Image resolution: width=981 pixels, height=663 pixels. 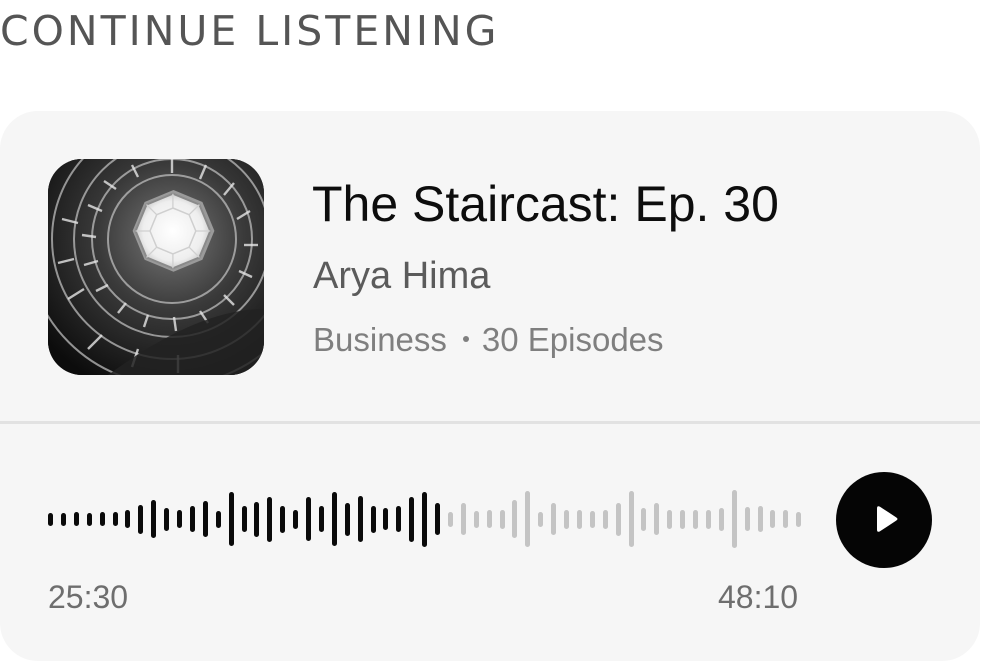 I want to click on current-time: 25:30, so click(x=88, y=597).